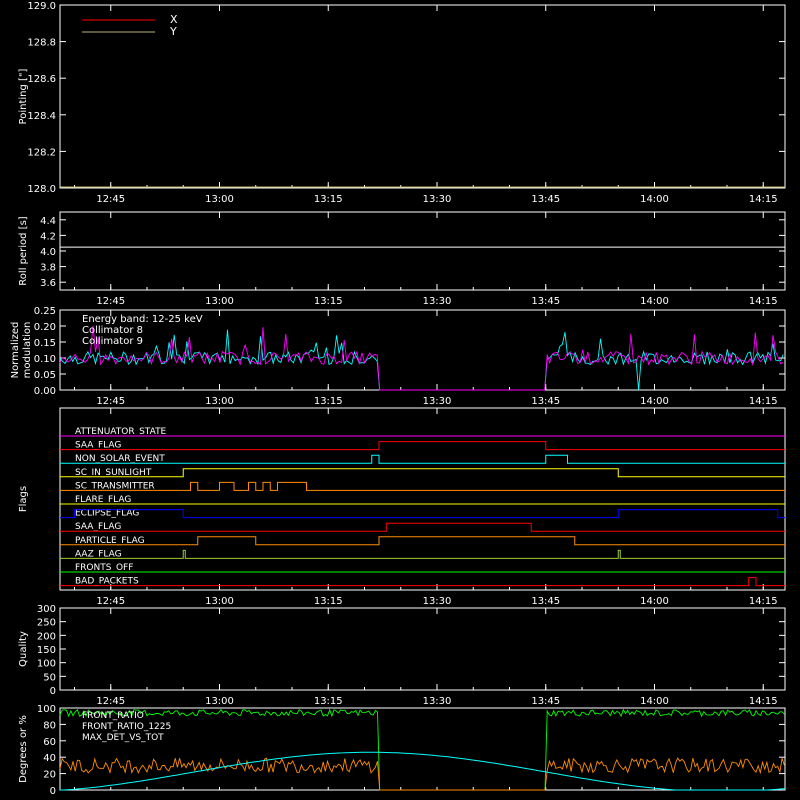  I want to click on y-tick-label: 0.25, so click(45, 311).